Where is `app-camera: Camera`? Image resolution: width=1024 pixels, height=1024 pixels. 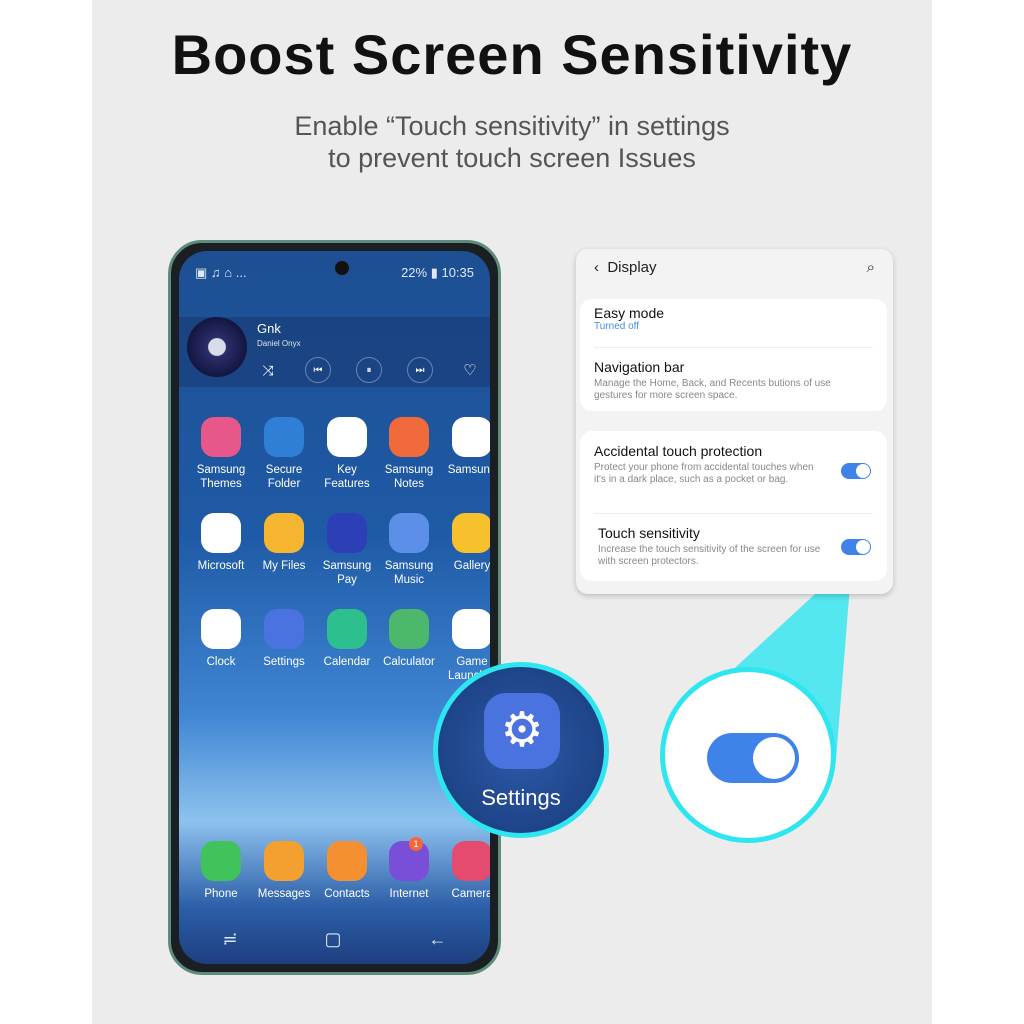 app-camera: Camera is located at coordinates (465, 871).